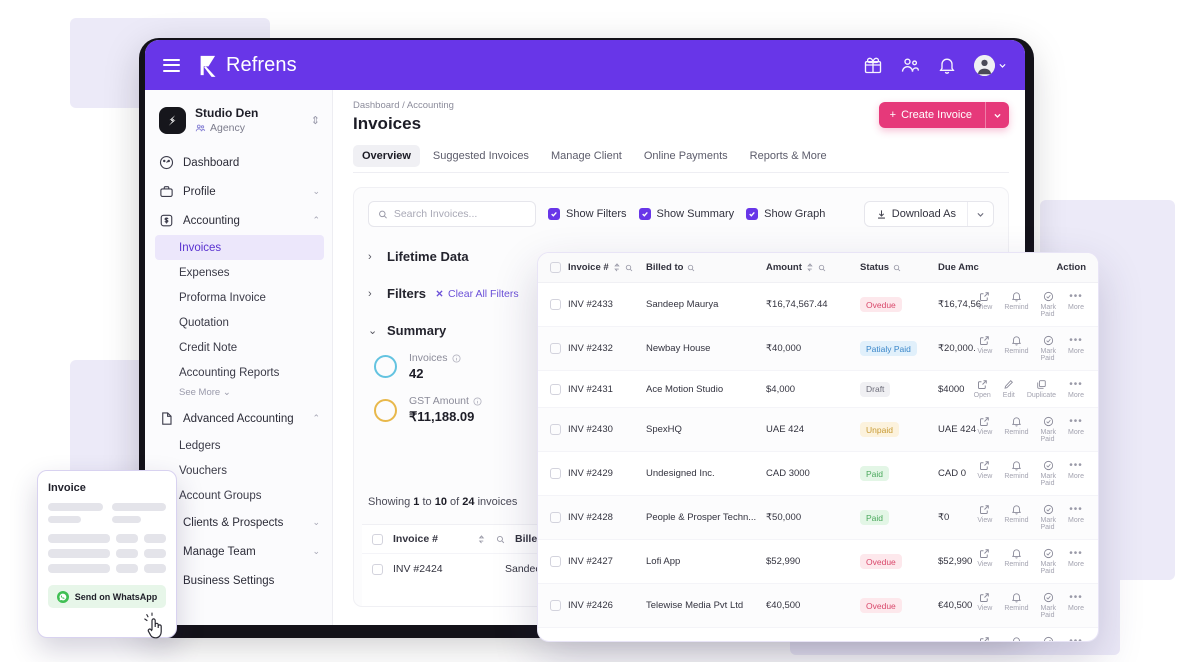 Image resolution: width=1180 pixels, height=662 pixels. I want to click on chevron-up-down-icon: ⇕, so click(315, 120).